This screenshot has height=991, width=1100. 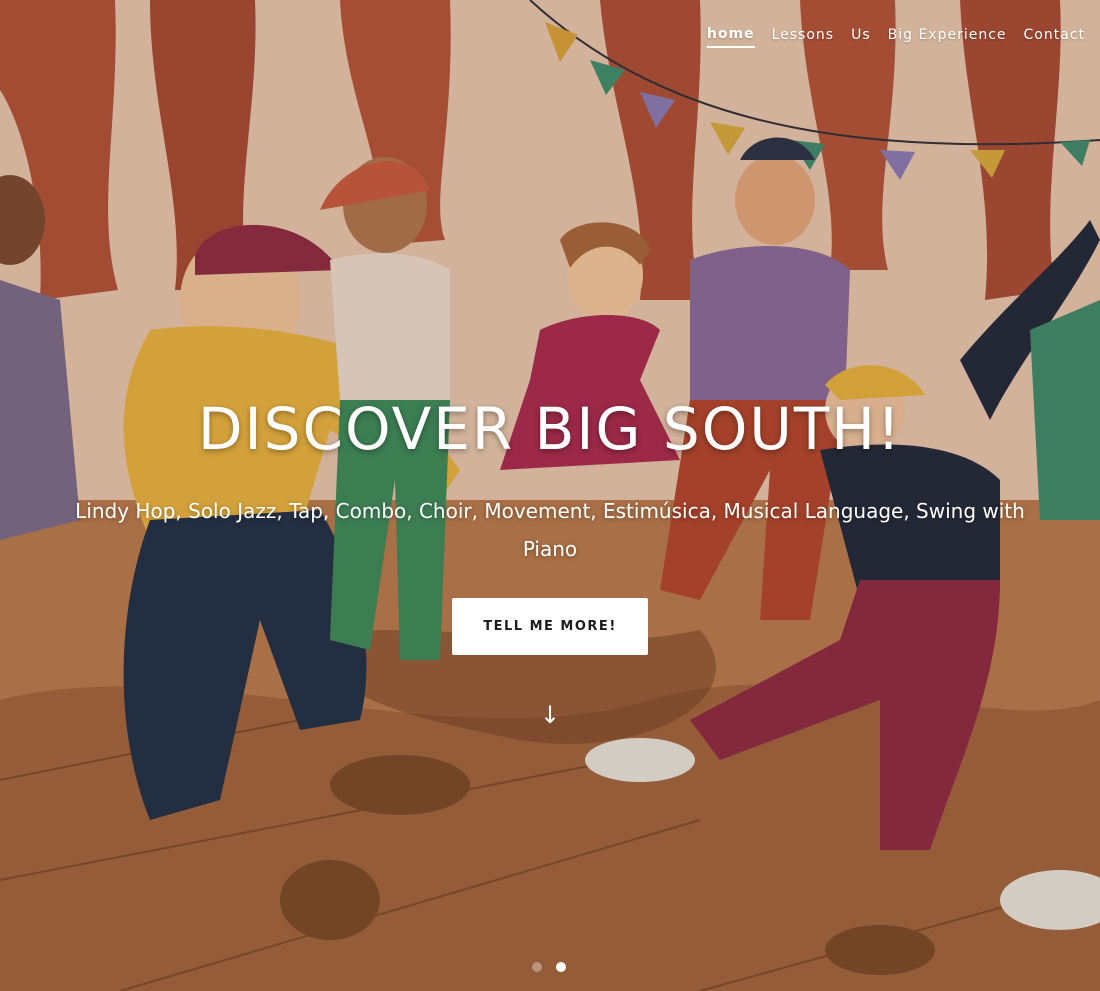 What do you see at coordinates (1054, 37) in the screenshot?
I see `nav-item-contact: Contact` at bounding box center [1054, 37].